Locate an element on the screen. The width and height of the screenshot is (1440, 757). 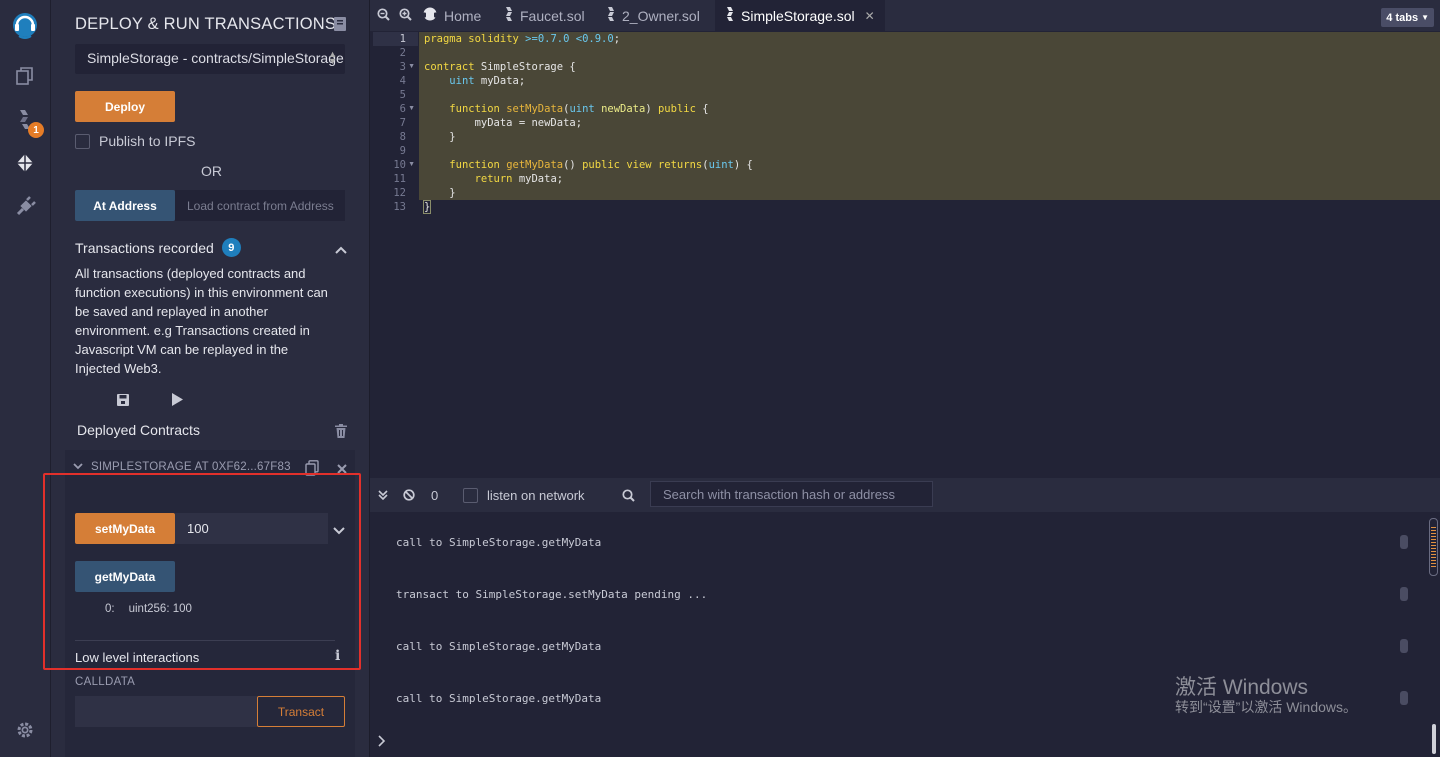
transactions-recorded-label: Transactions recorded is located at coordinates (144, 247).